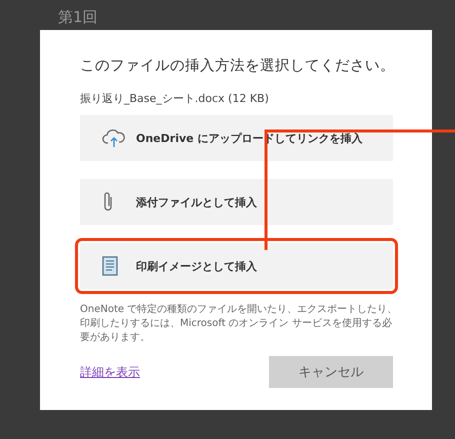  I want to click on insert-option: 添付ファイルとして挿入, so click(236, 202).